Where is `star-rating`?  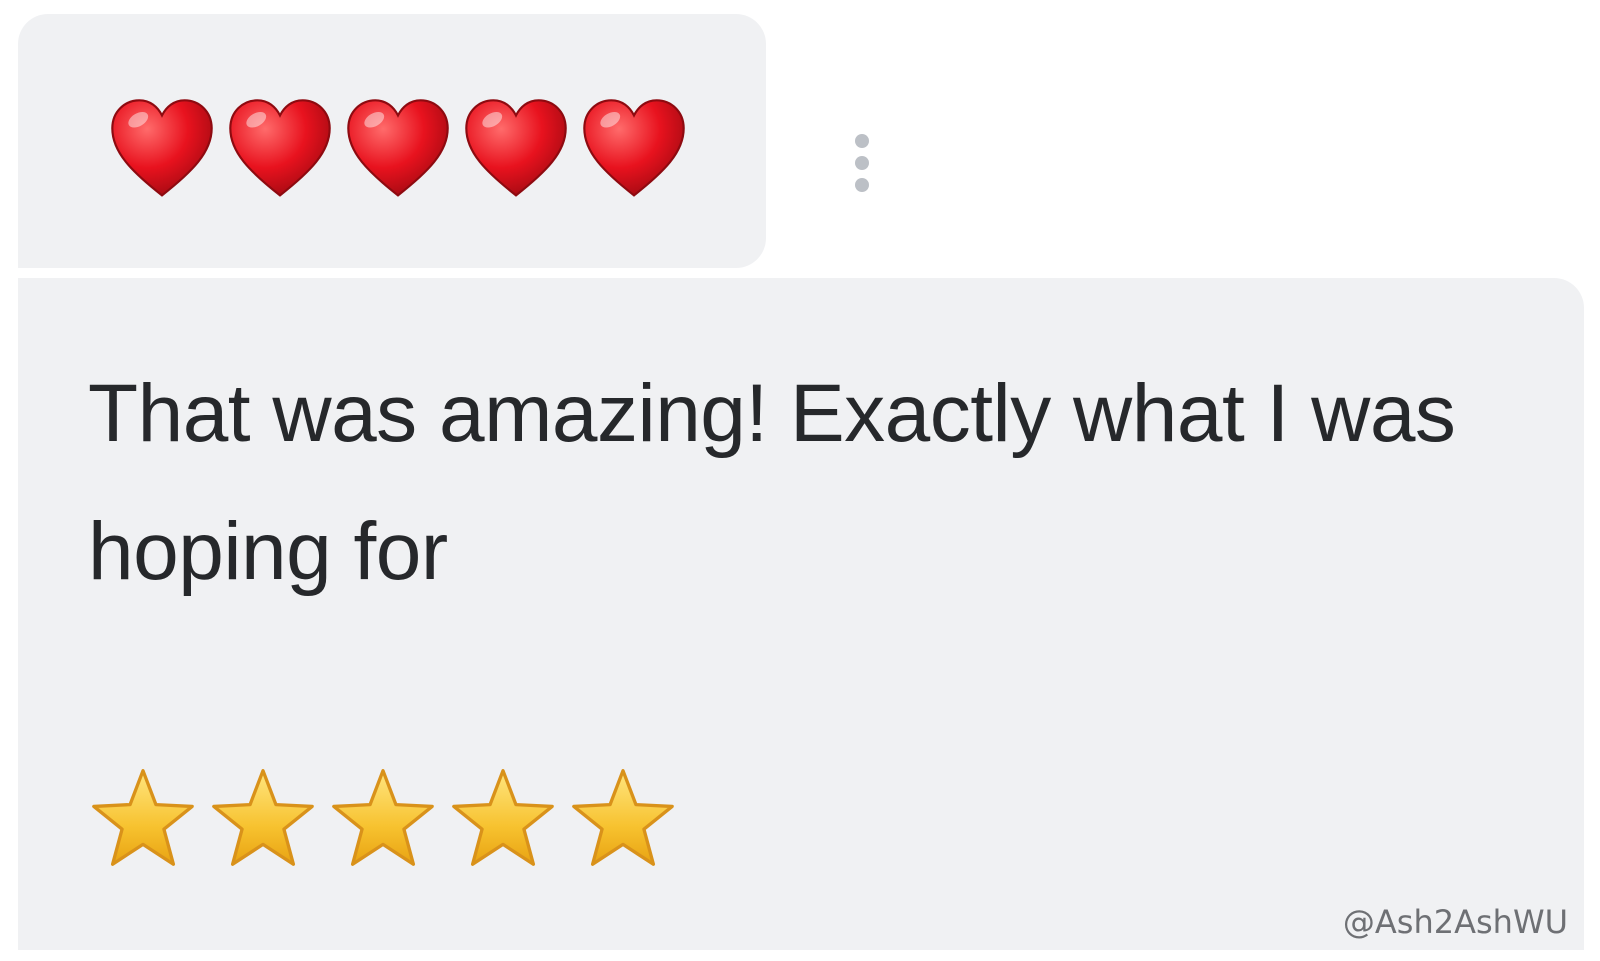 star-rating is located at coordinates (383, 818).